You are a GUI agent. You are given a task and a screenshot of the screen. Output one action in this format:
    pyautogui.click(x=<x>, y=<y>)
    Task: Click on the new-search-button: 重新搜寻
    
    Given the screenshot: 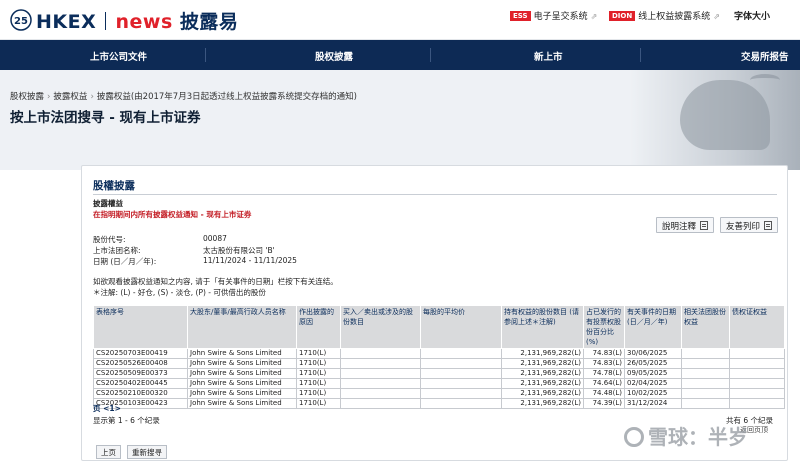 What is the action you would take?
    pyautogui.click(x=147, y=452)
    